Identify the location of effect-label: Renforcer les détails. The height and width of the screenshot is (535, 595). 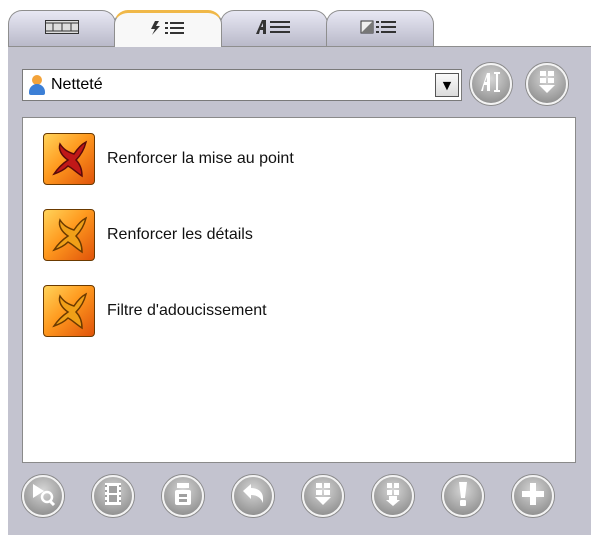
(180, 234).